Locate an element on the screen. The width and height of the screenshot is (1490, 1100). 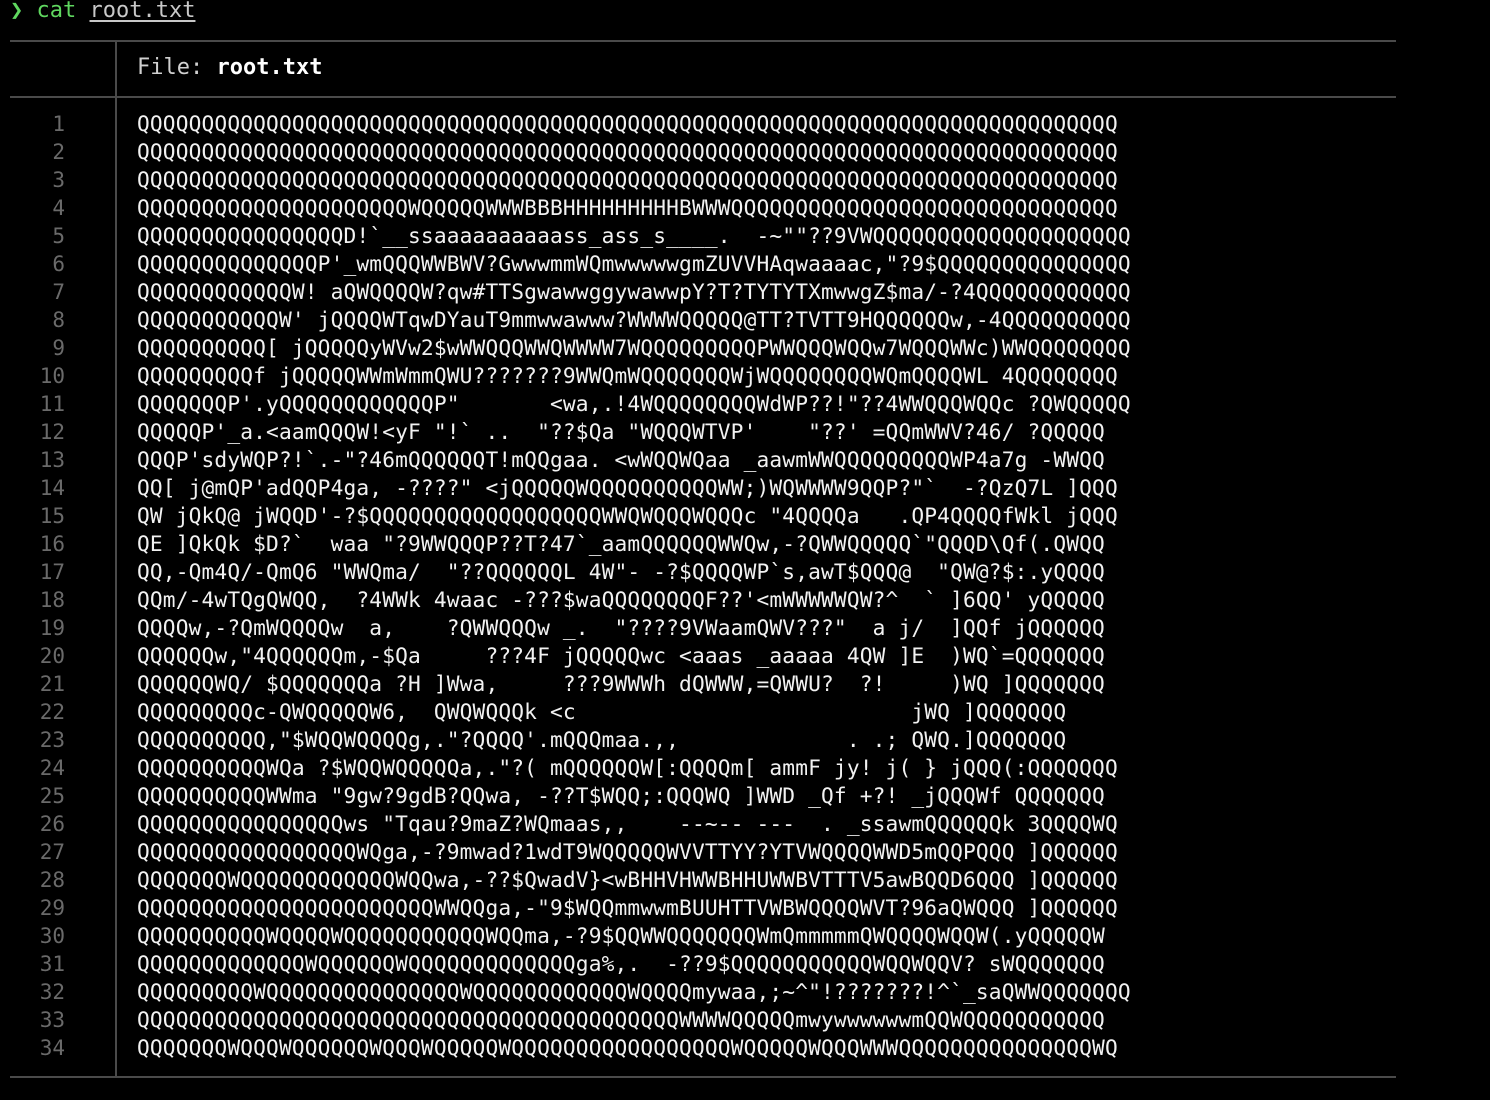
line-number: 1 is located at coordinates (58, 124).